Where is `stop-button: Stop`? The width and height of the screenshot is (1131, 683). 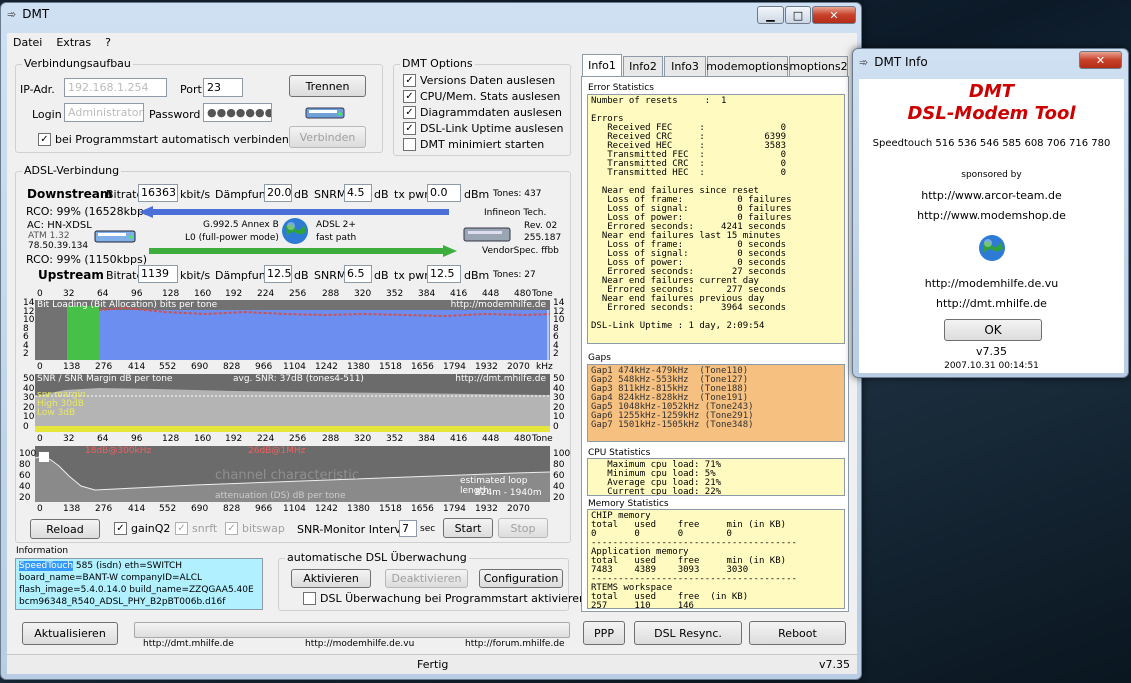
stop-button: Stop is located at coordinates (523, 528).